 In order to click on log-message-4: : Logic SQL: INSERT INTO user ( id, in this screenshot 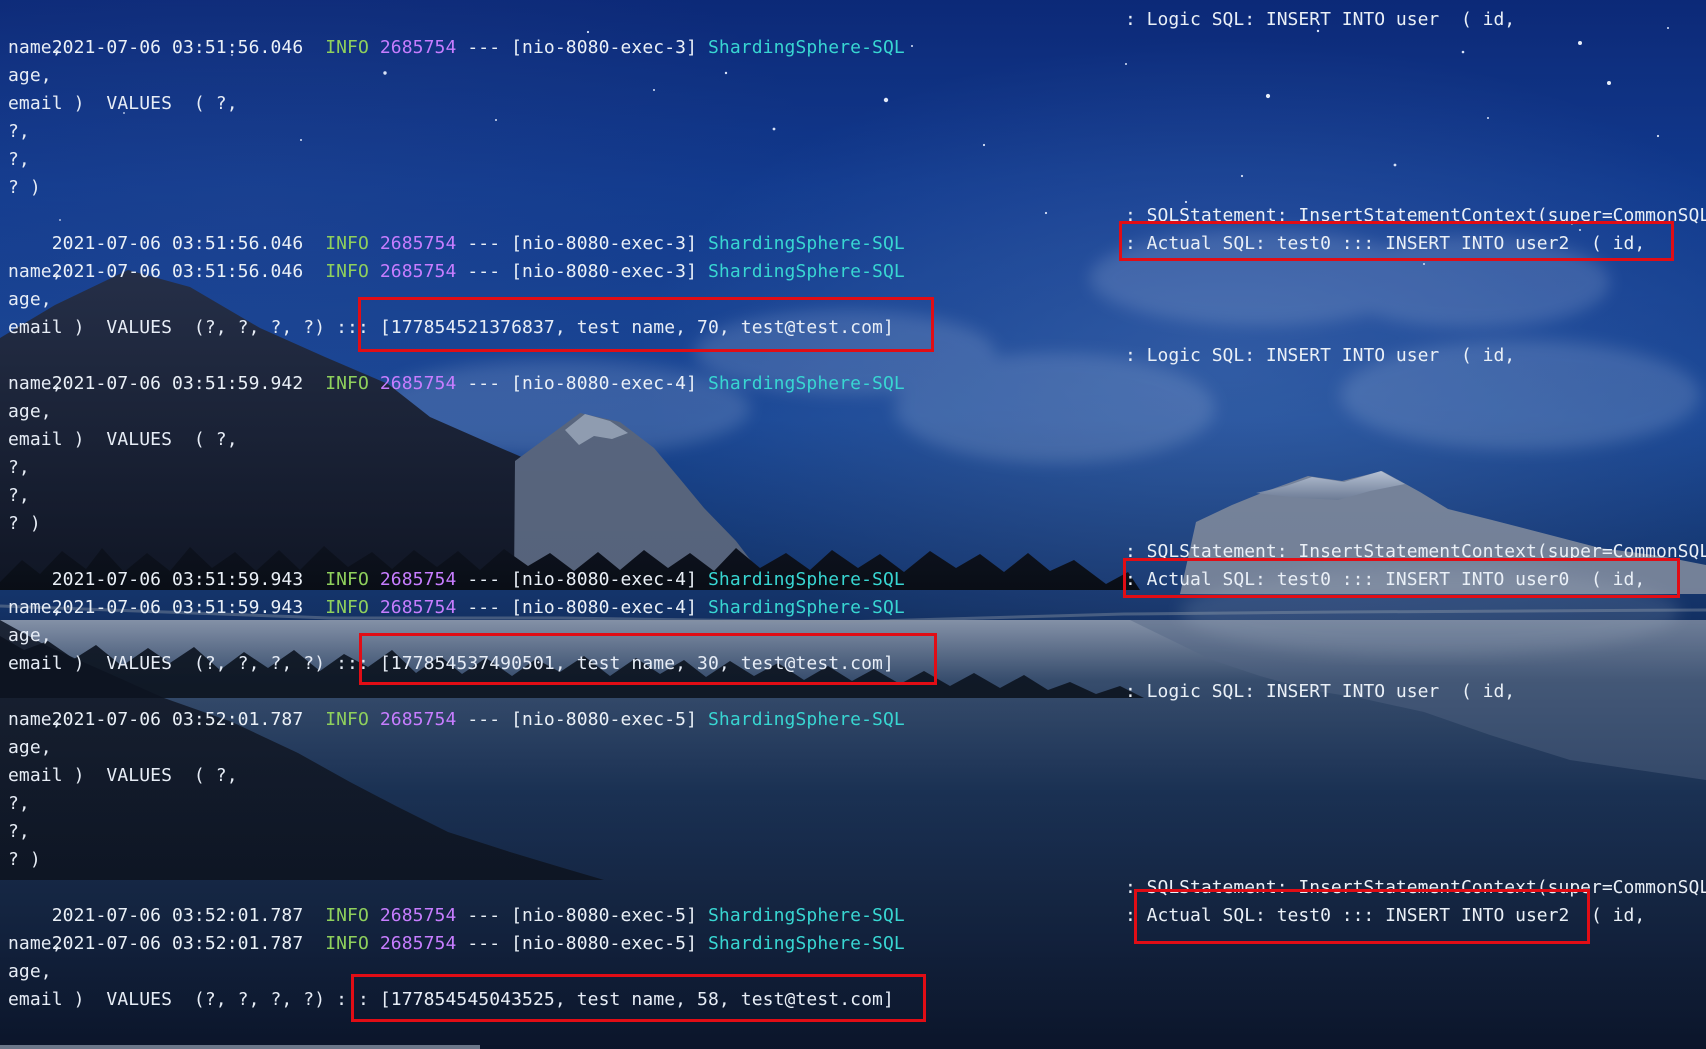, I will do `click(1320, 355)`.